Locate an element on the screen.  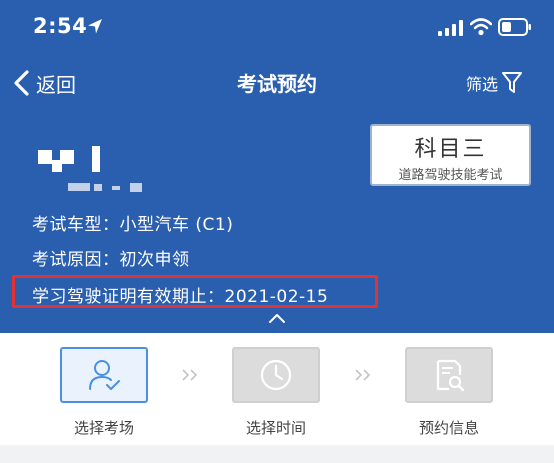
filter-button: 筛选 is located at coordinates (494, 83).